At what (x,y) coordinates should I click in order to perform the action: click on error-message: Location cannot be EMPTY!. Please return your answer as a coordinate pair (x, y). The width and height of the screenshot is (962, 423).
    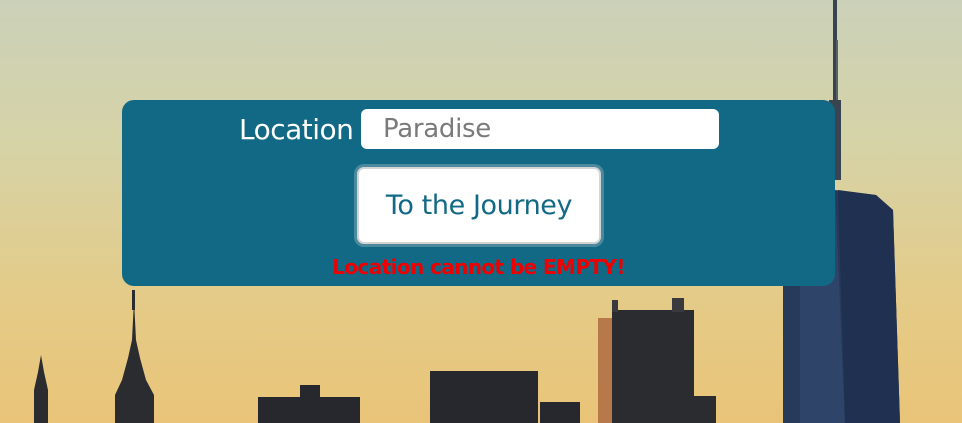
    Looking at the image, I should click on (478, 267).